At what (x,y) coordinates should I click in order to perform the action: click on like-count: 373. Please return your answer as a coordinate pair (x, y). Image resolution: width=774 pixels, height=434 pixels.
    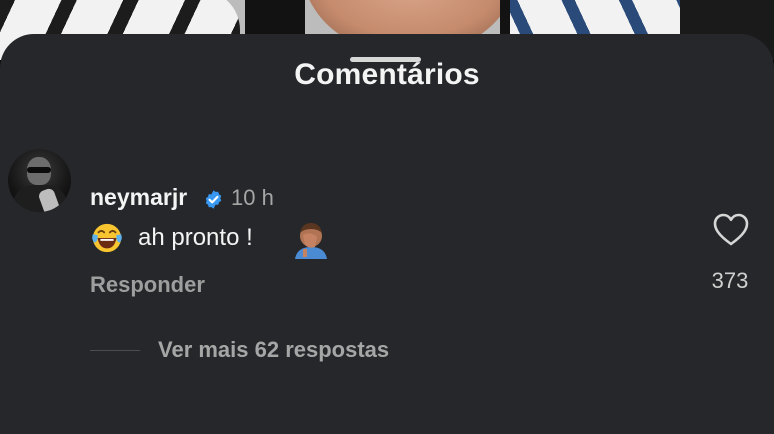
    Looking at the image, I should click on (730, 280).